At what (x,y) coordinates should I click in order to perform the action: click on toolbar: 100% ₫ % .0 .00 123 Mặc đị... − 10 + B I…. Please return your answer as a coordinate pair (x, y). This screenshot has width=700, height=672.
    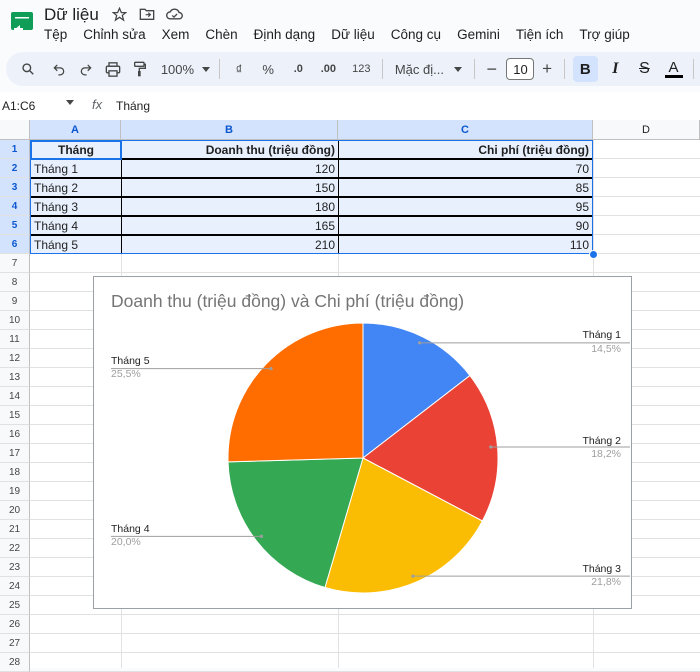
    Looking at the image, I should click on (353, 69).